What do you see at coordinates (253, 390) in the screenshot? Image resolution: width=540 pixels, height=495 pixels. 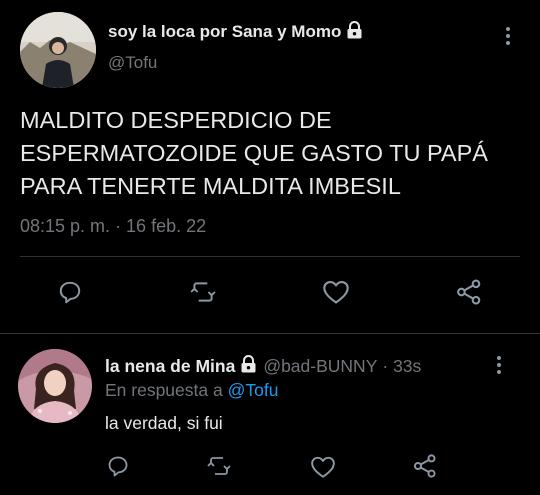 I see `replying-to-link: @Tofu` at bounding box center [253, 390].